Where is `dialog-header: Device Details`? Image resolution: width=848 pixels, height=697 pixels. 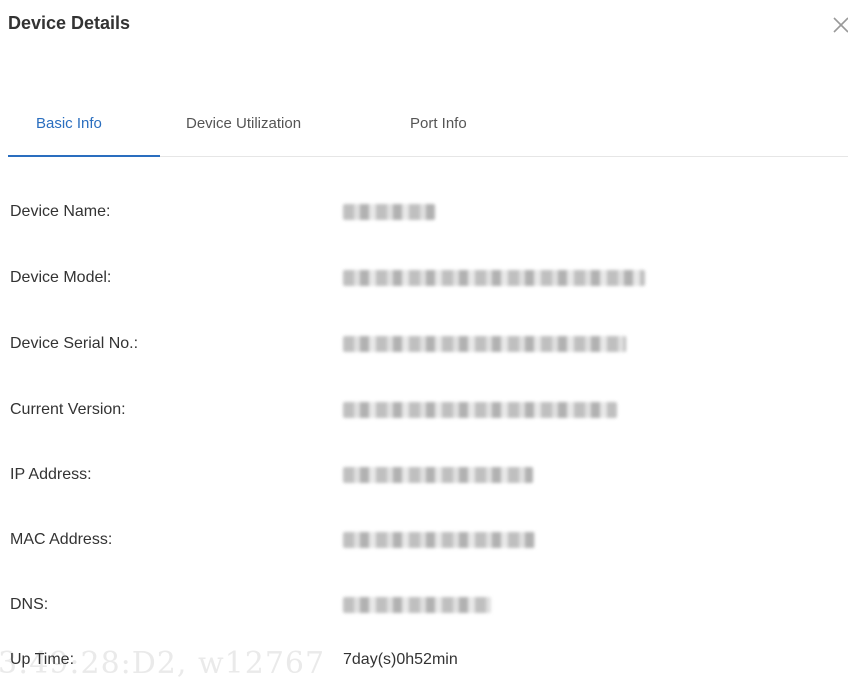
dialog-header: Device Details is located at coordinates (428, 30).